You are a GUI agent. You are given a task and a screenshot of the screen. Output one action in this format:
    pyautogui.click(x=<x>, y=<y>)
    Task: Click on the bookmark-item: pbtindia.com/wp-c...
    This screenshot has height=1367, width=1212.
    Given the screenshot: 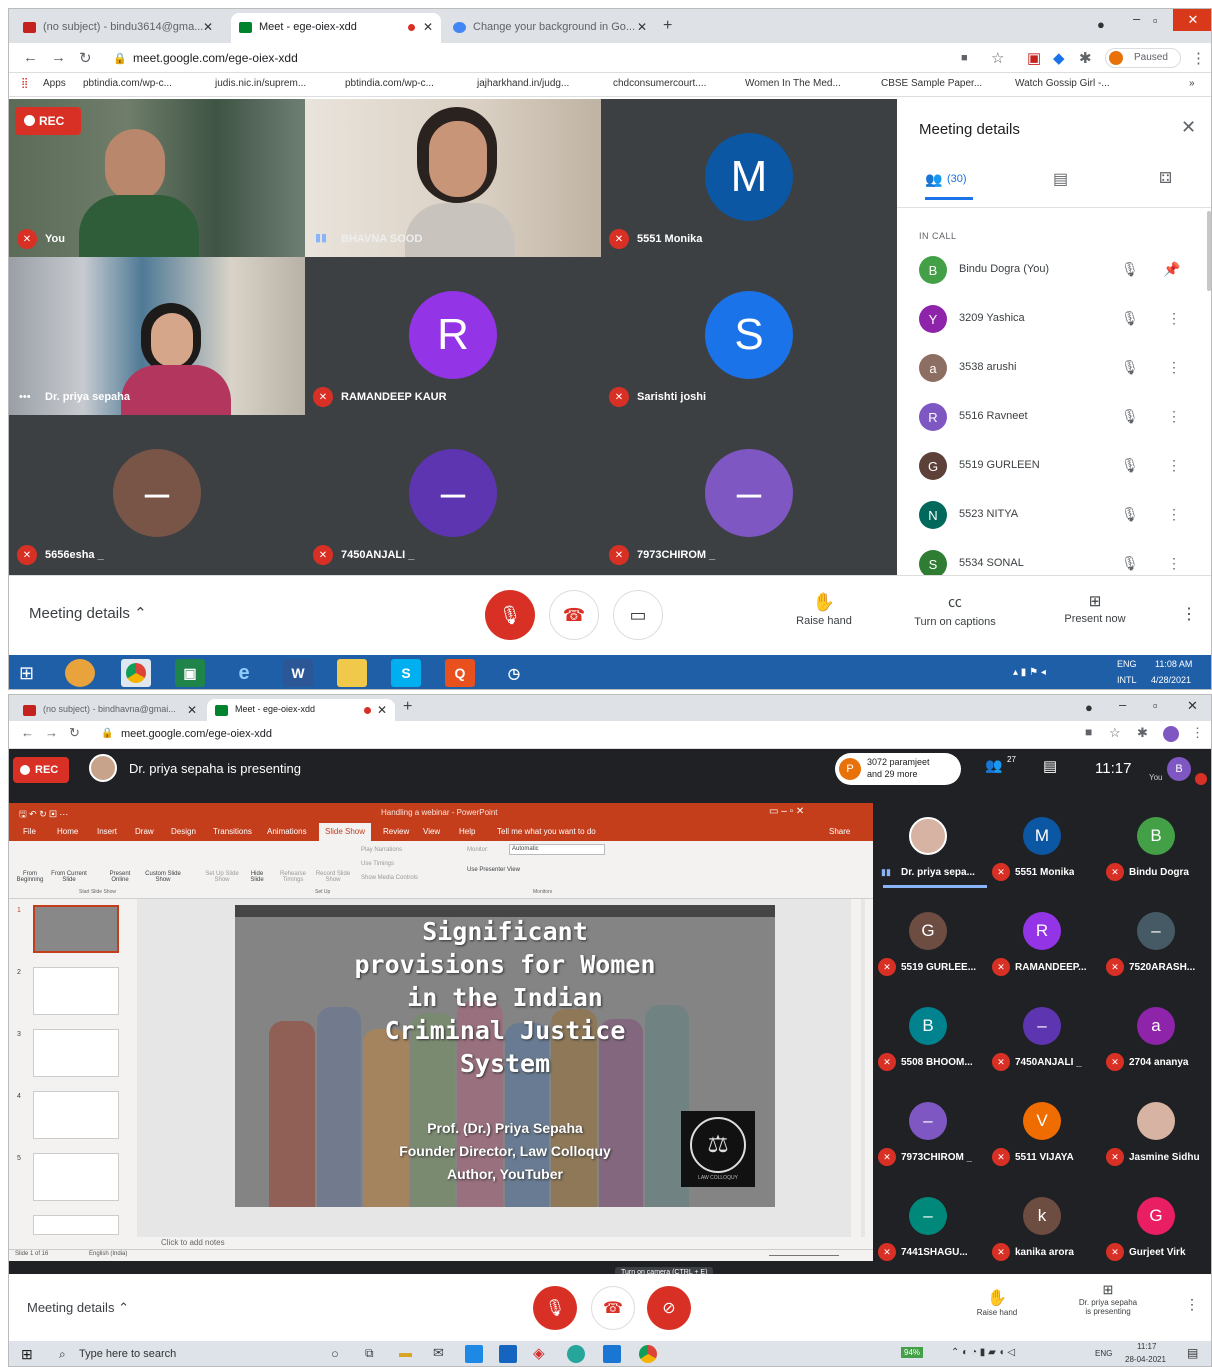 What is the action you would take?
    pyautogui.click(x=389, y=83)
    